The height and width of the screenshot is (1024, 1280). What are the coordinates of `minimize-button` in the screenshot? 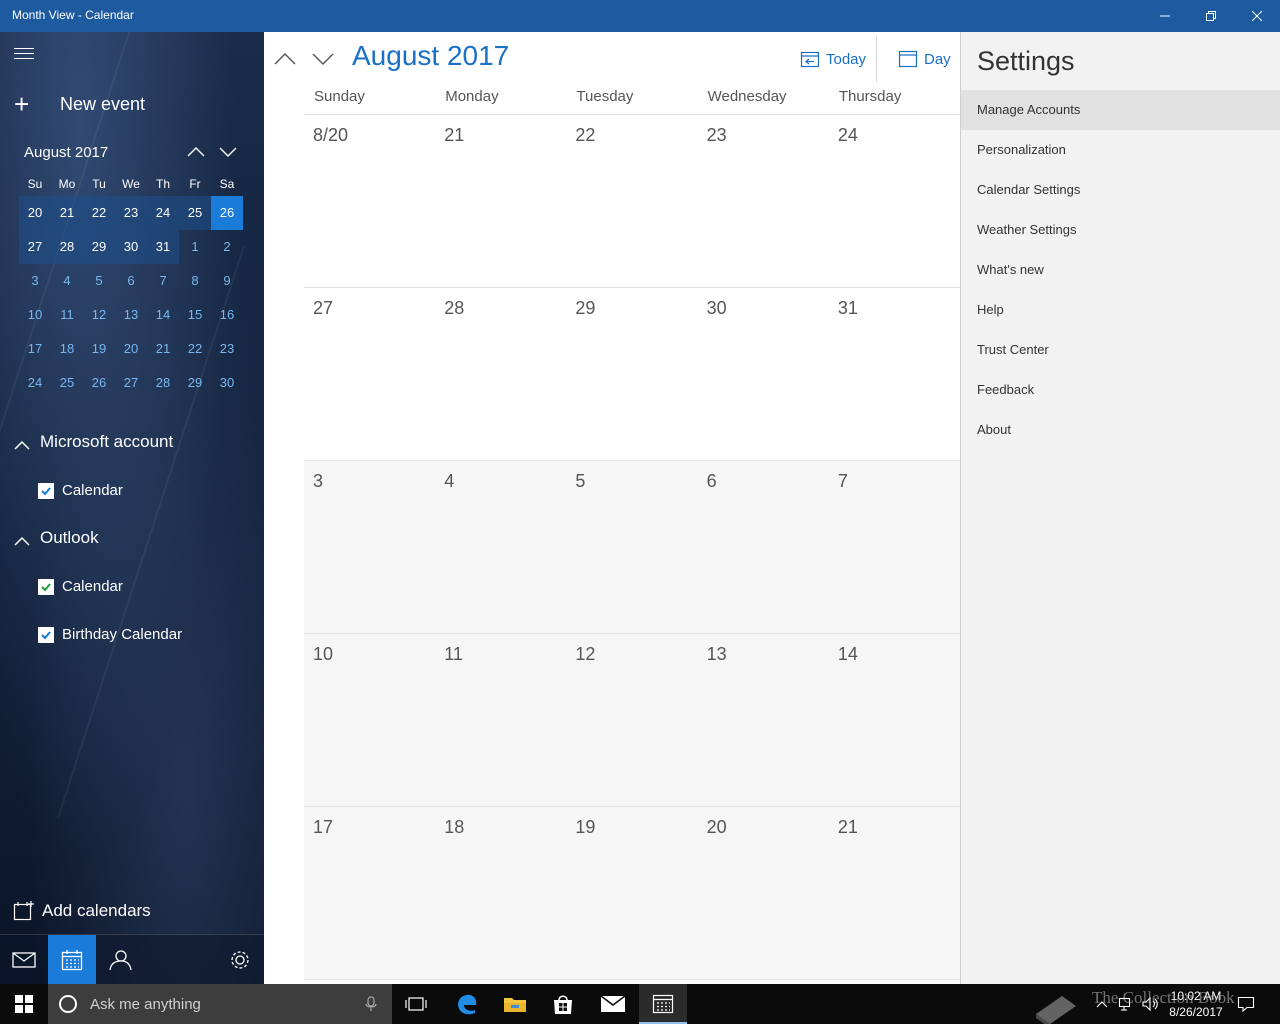 It's located at (1165, 16).